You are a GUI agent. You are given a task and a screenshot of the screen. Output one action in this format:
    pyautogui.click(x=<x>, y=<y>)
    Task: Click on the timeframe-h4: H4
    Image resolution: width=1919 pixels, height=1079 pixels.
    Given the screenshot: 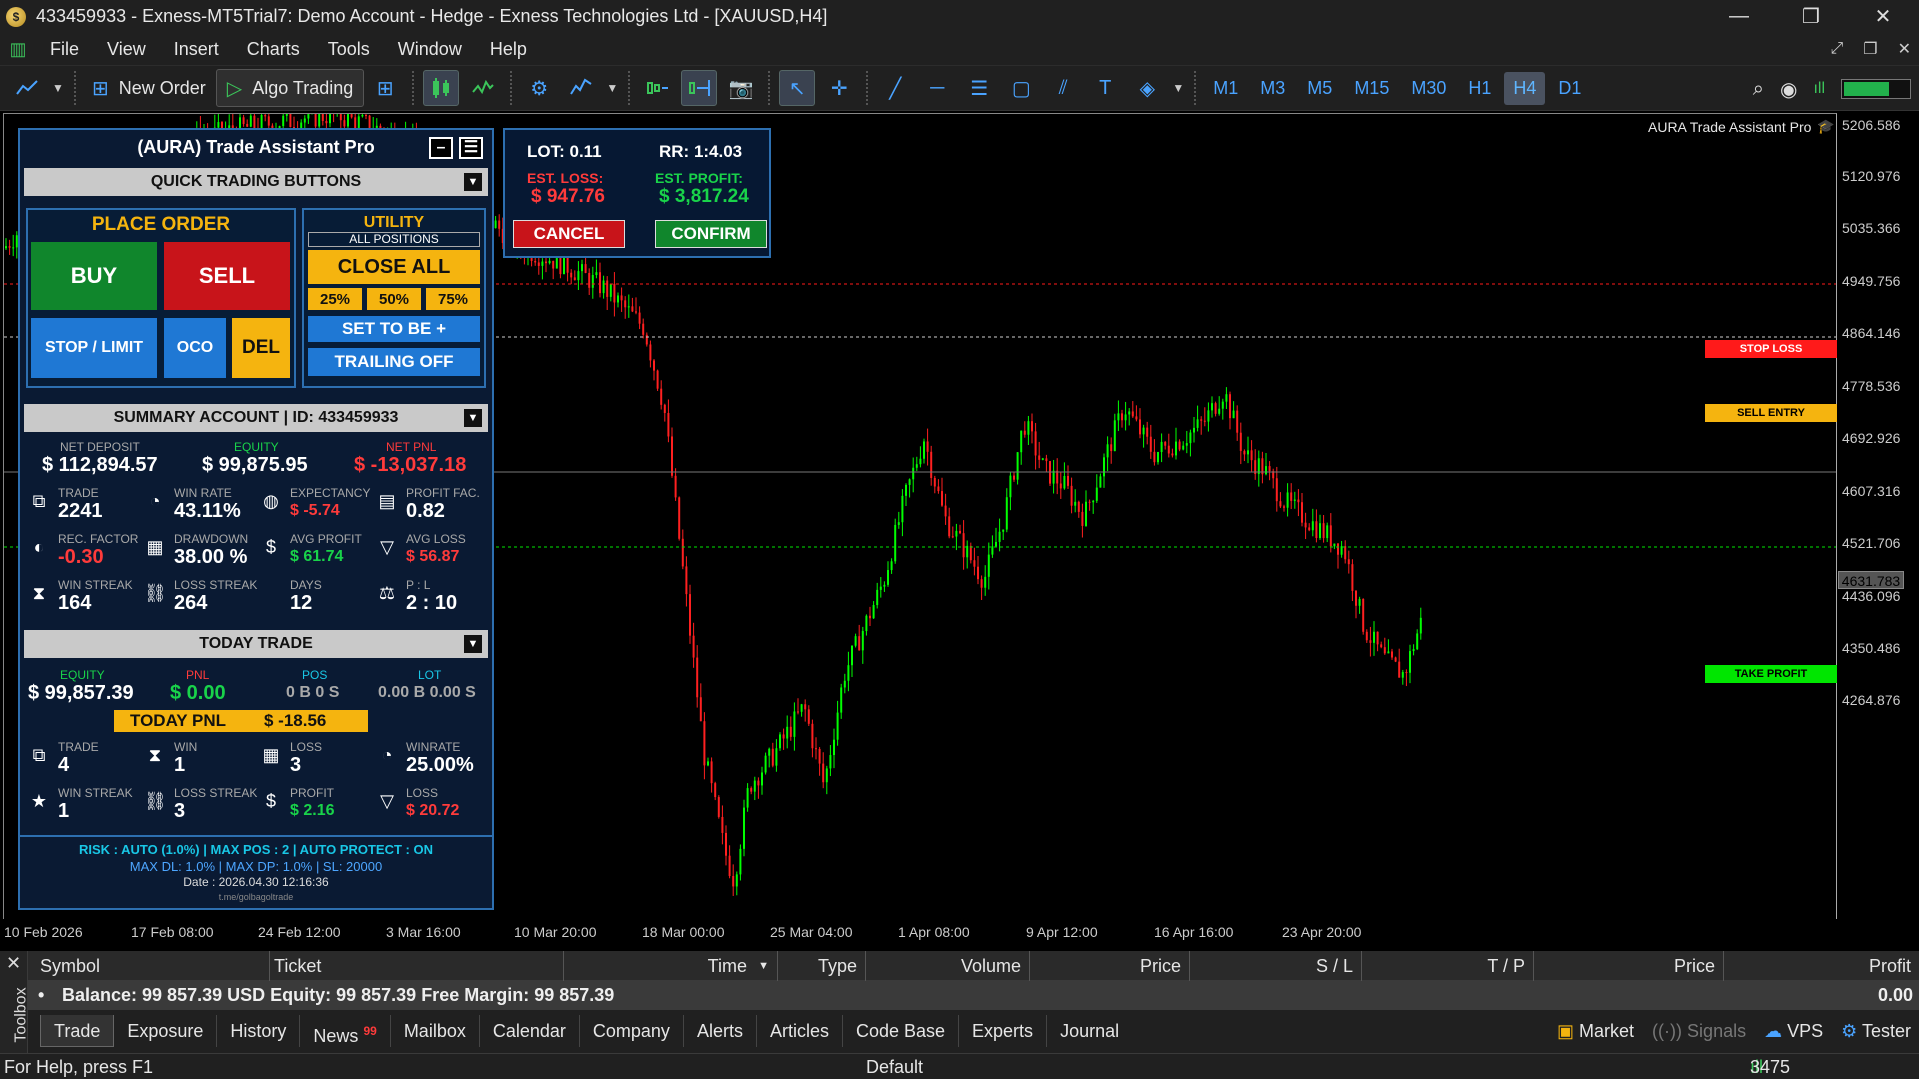 What is the action you would take?
    pyautogui.click(x=1525, y=88)
    